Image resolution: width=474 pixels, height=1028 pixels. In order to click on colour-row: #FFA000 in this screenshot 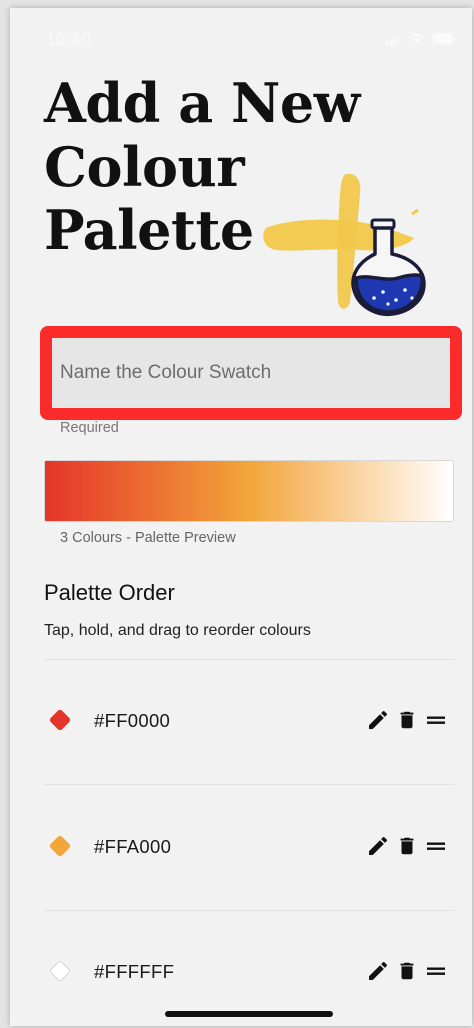, I will do `click(241, 848)`.